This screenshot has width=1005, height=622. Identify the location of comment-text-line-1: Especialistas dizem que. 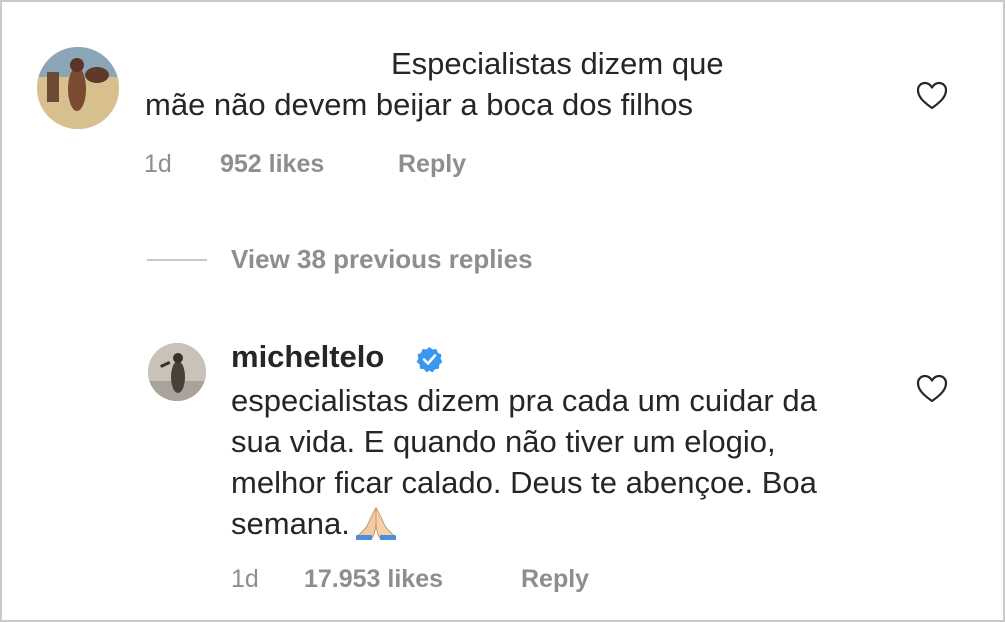
(557, 63).